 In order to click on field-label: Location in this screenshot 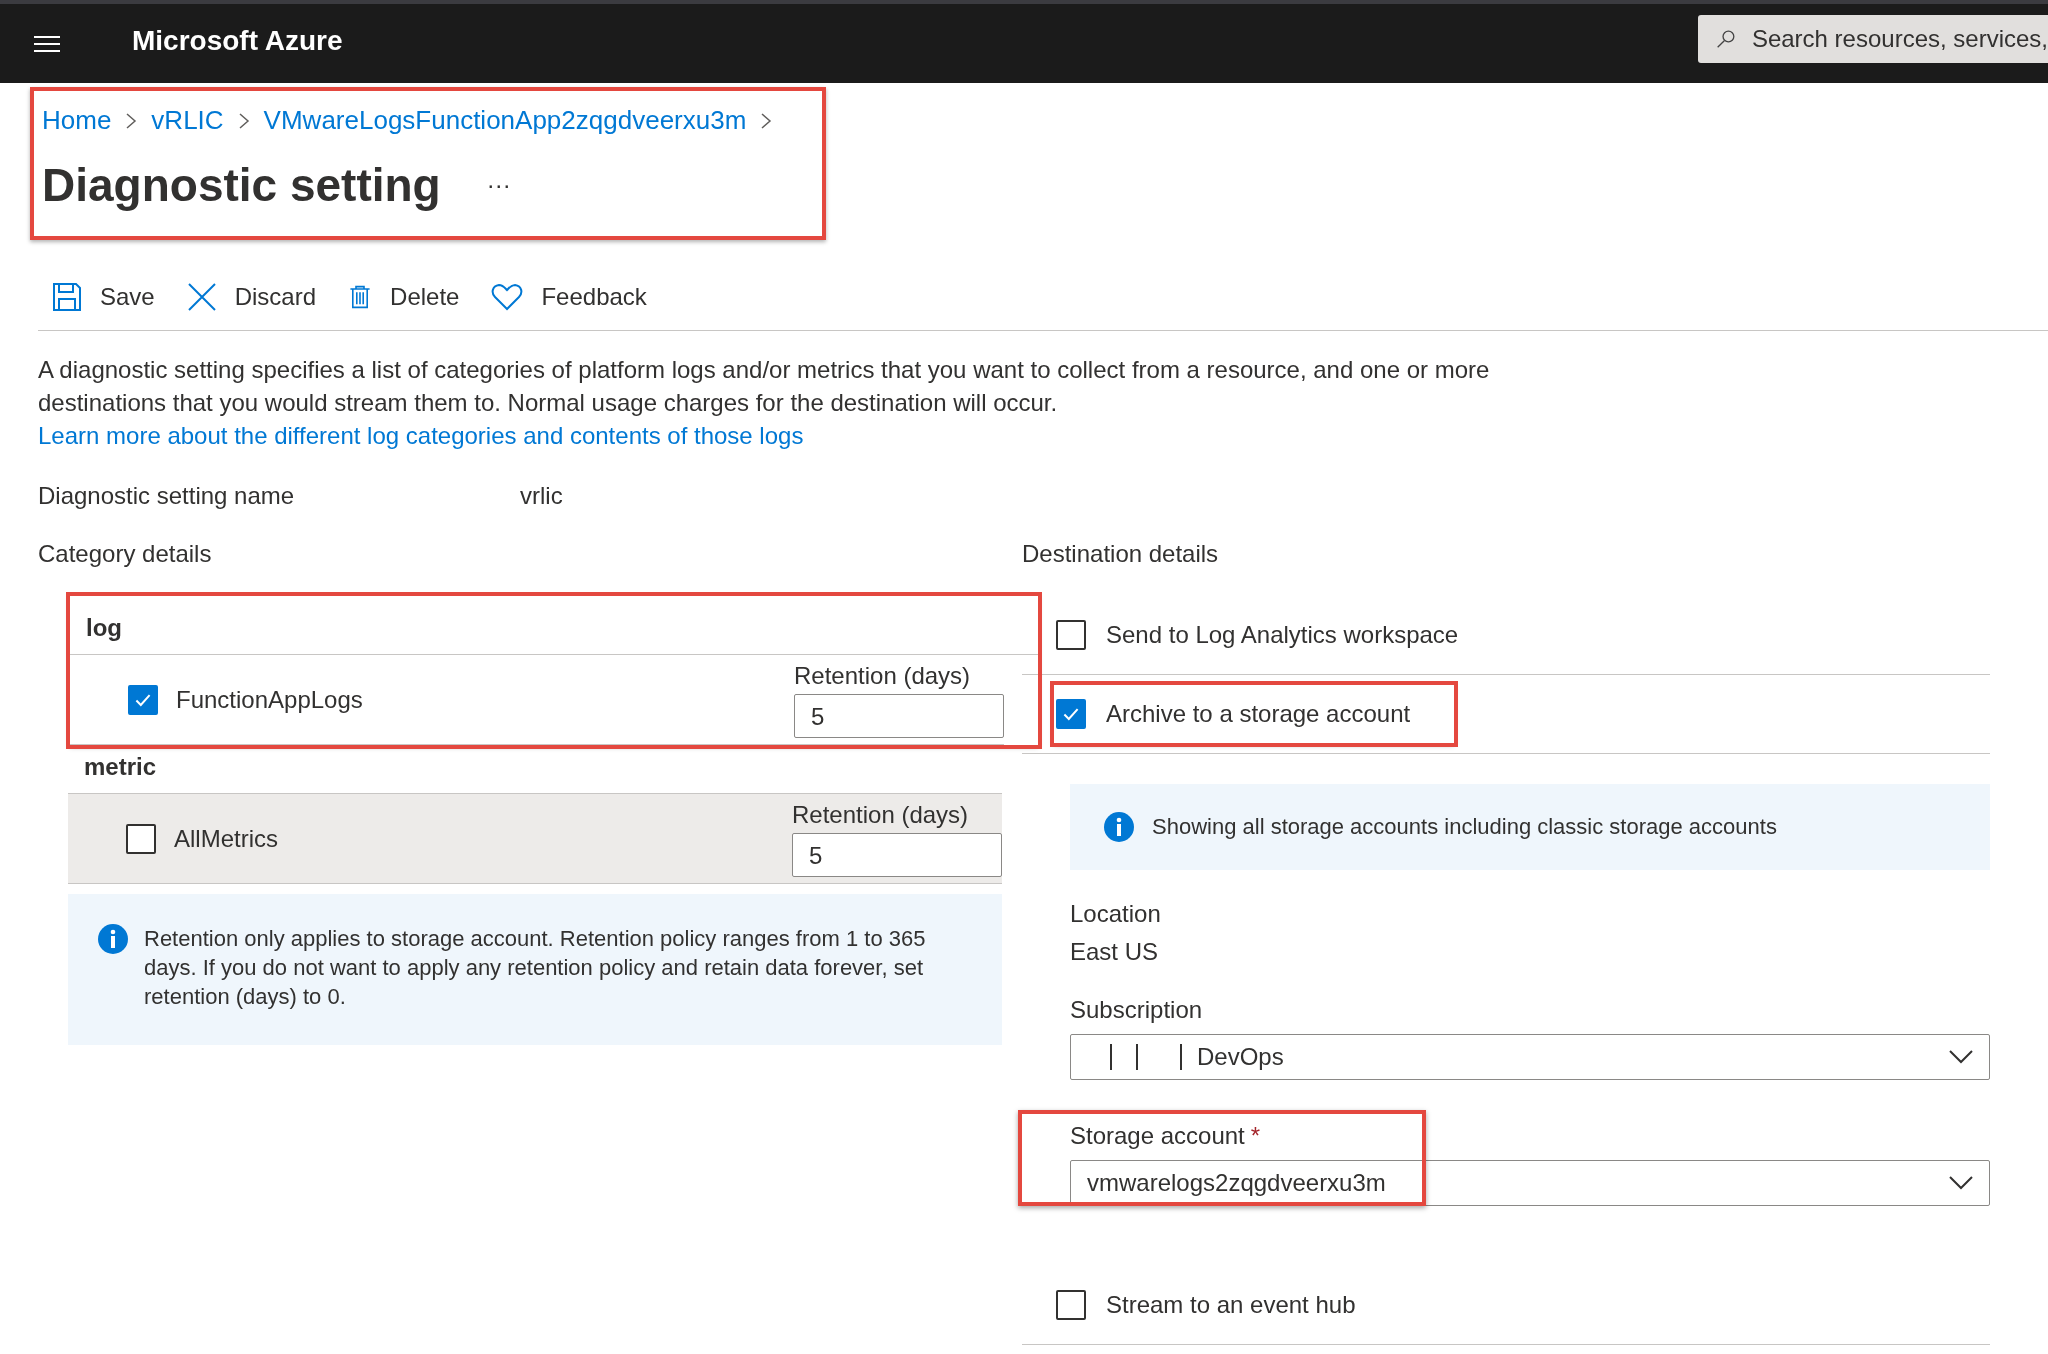, I will do `click(1115, 913)`.